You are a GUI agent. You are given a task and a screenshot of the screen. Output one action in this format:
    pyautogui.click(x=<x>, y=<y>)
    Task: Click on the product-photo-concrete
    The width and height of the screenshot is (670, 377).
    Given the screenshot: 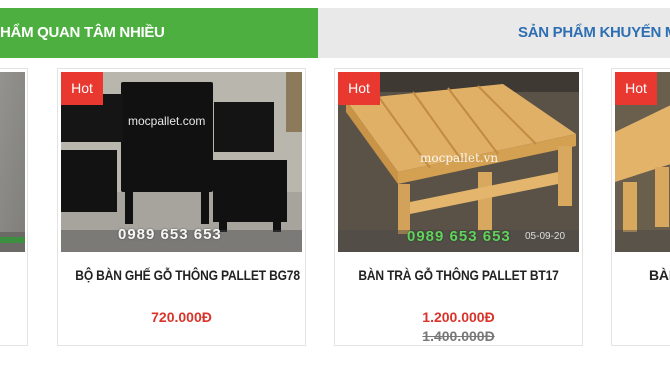 What is the action you would take?
    pyautogui.click(x=12, y=162)
    